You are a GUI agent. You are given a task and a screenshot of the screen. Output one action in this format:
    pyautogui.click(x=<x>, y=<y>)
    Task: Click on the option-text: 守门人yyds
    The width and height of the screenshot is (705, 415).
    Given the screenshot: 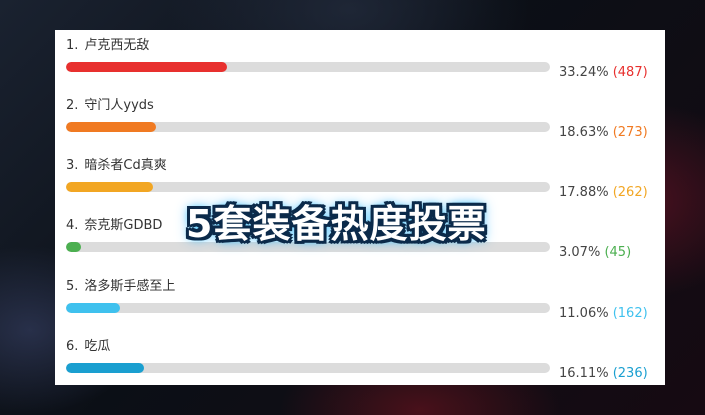 What is the action you would take?
    pyautogui.click(x=119, y=105)
    